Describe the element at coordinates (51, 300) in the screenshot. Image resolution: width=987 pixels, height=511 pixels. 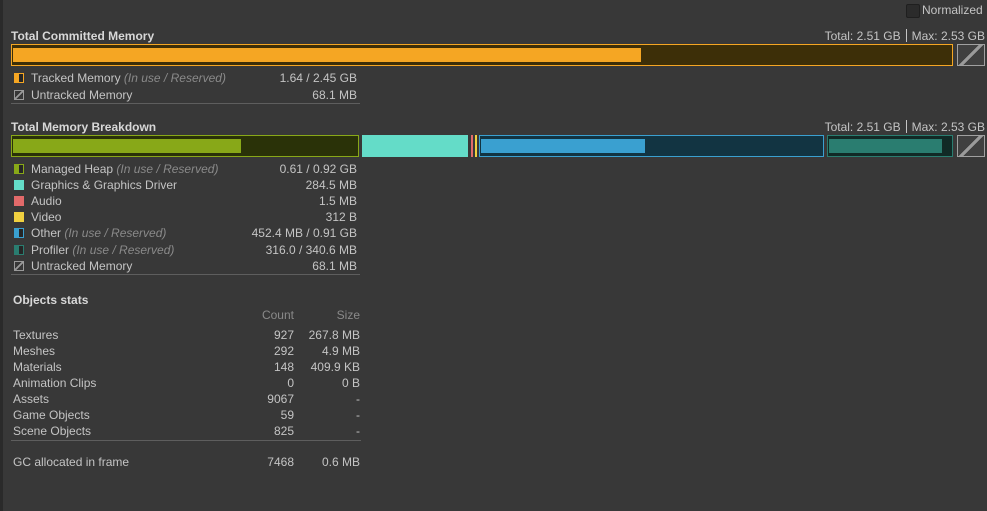
I see `objects-stats-title: Objects stats` at that location.